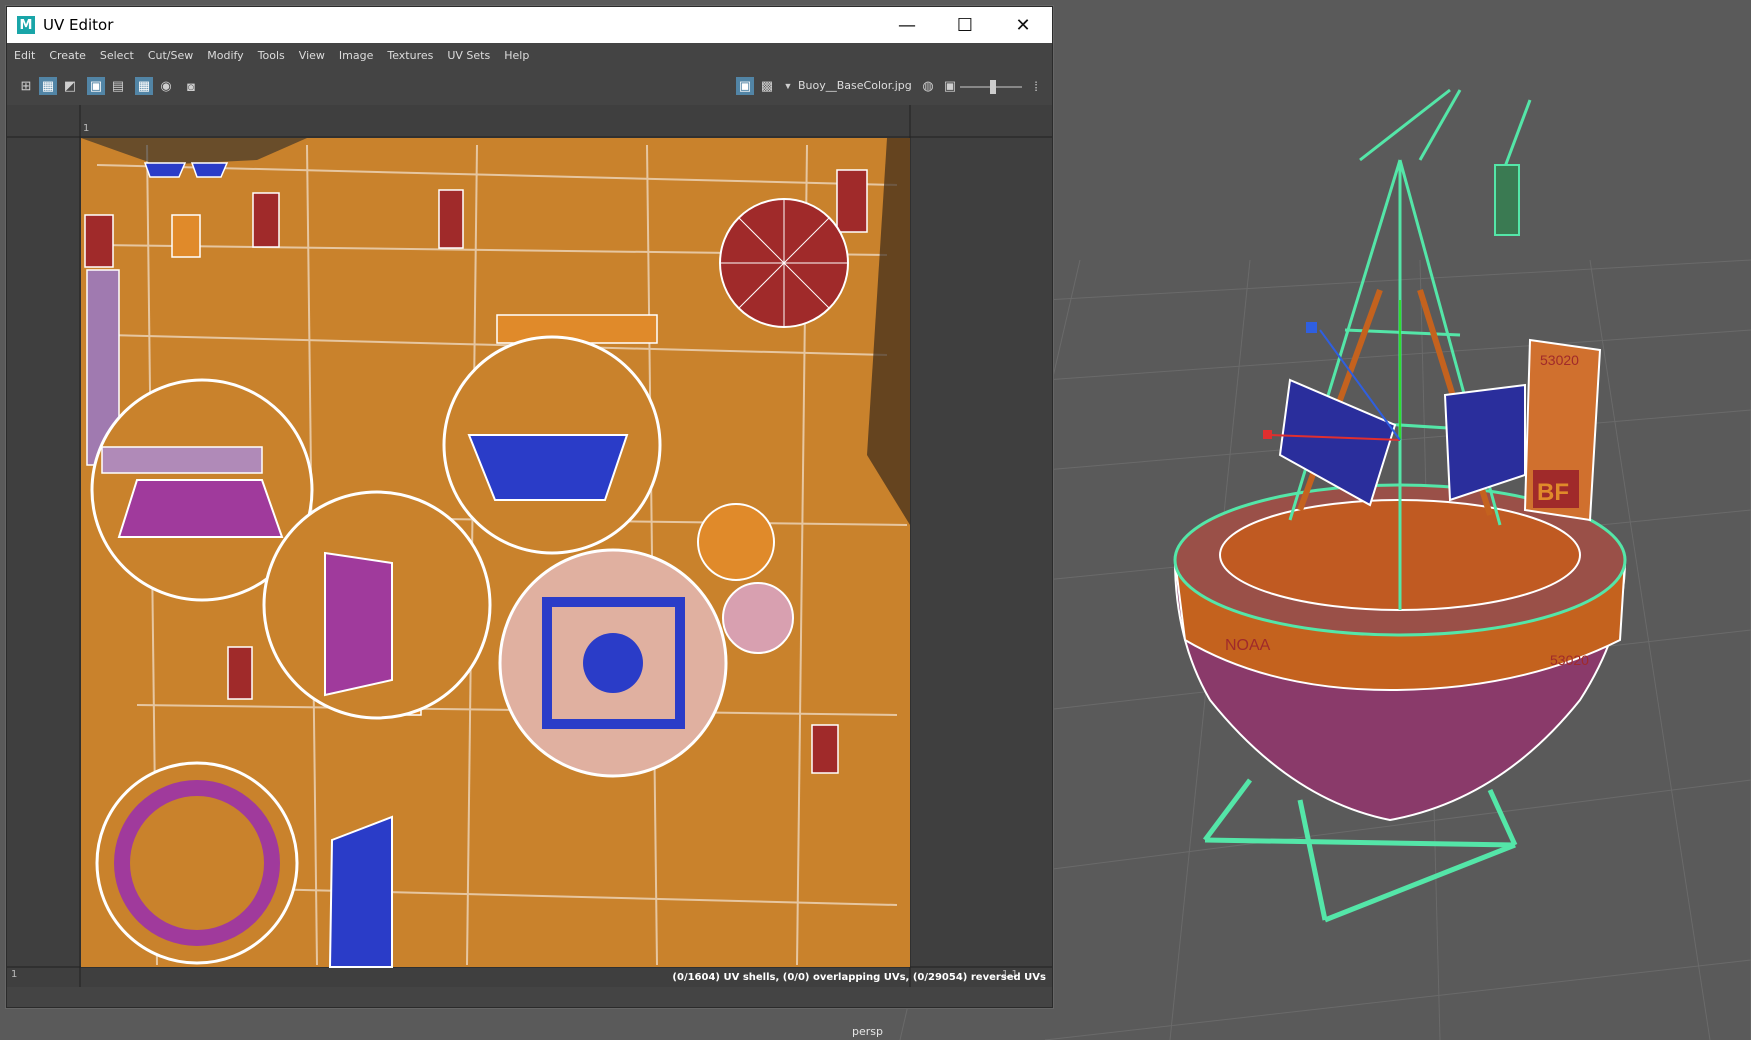  What do you see at coordinates (24, 55) in the screenshot?
I see `menu-edit: Edit` at bounding box center [24, 55].